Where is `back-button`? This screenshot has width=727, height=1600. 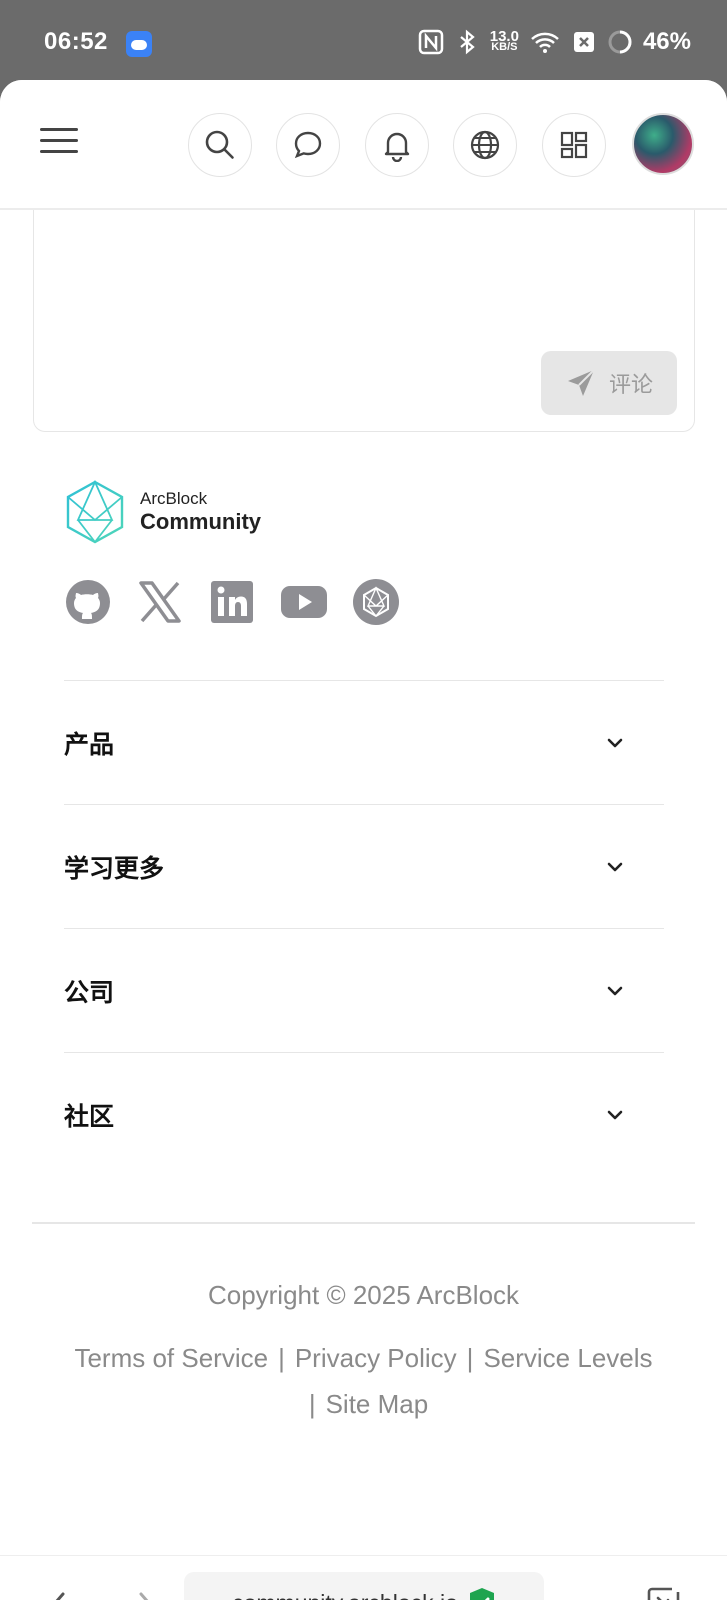 back-button is located at coordinates (56, 1595).